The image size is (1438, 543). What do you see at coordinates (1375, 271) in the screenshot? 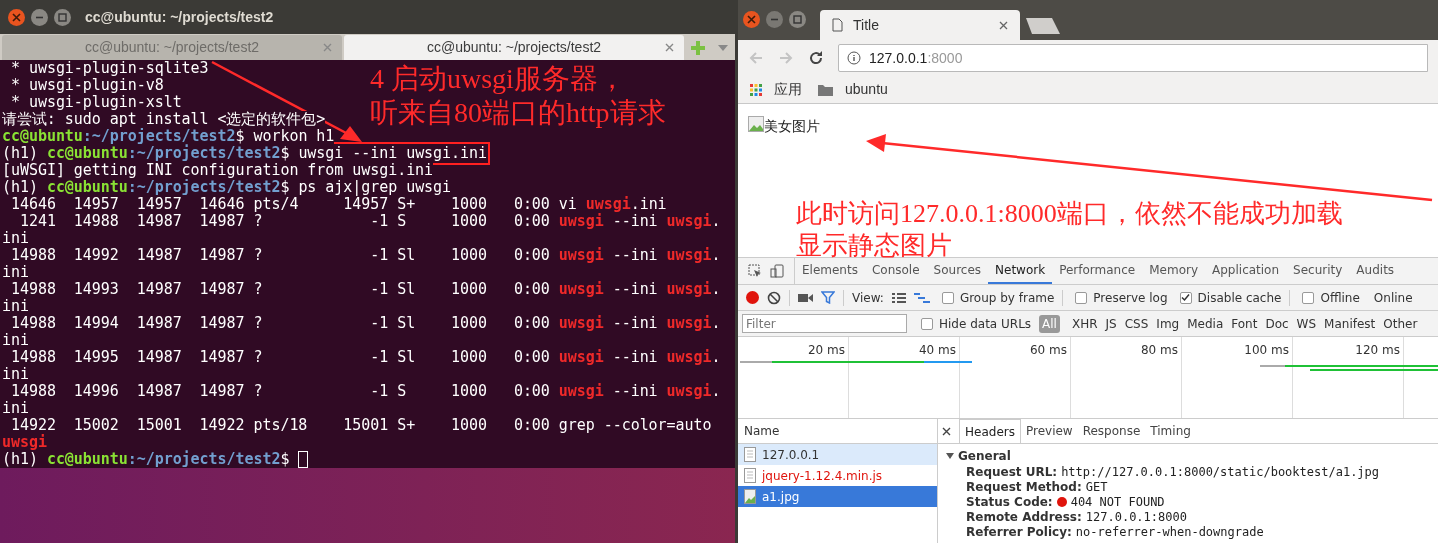
I see `devtools-tab: Audits` at bounding box center [1375, 271].